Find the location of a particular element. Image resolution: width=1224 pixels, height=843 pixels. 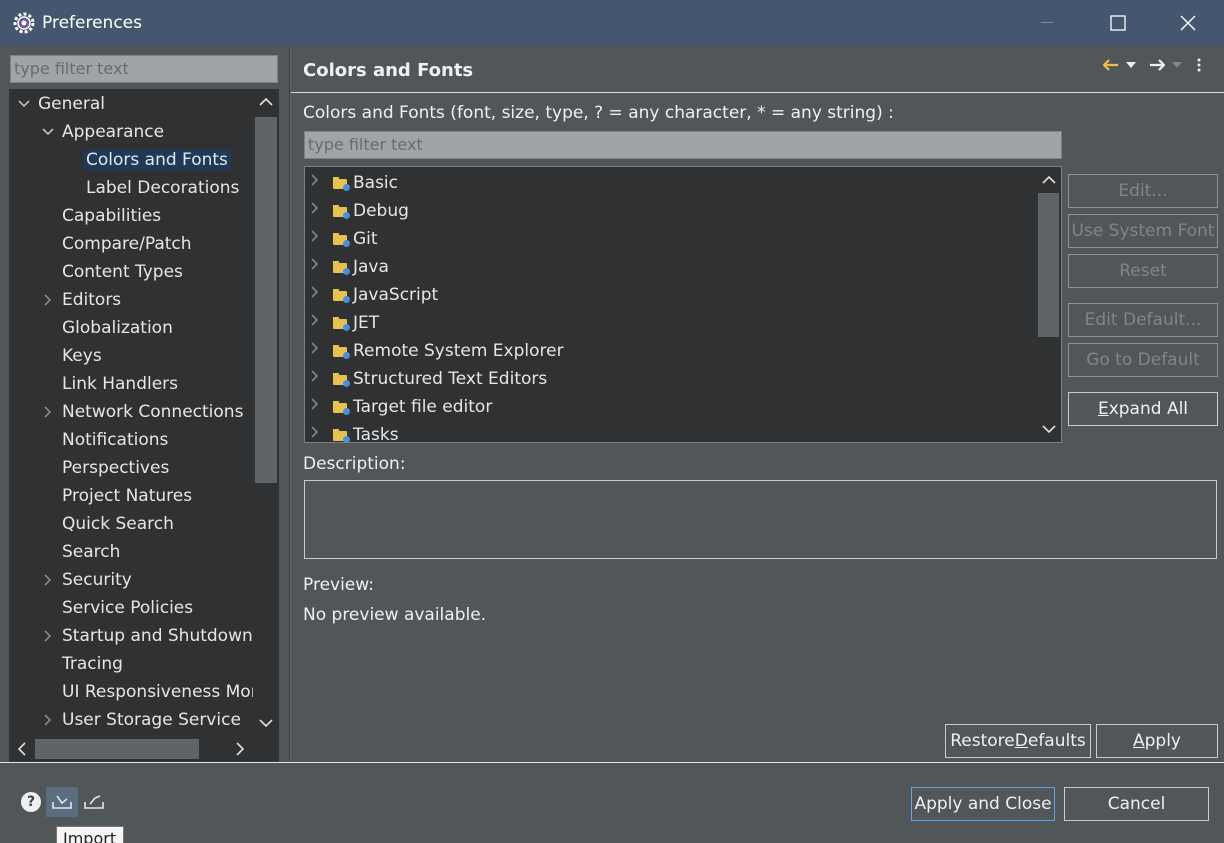

preference-tree-item: Colors and Fonts is located at coordinates (157, 160).